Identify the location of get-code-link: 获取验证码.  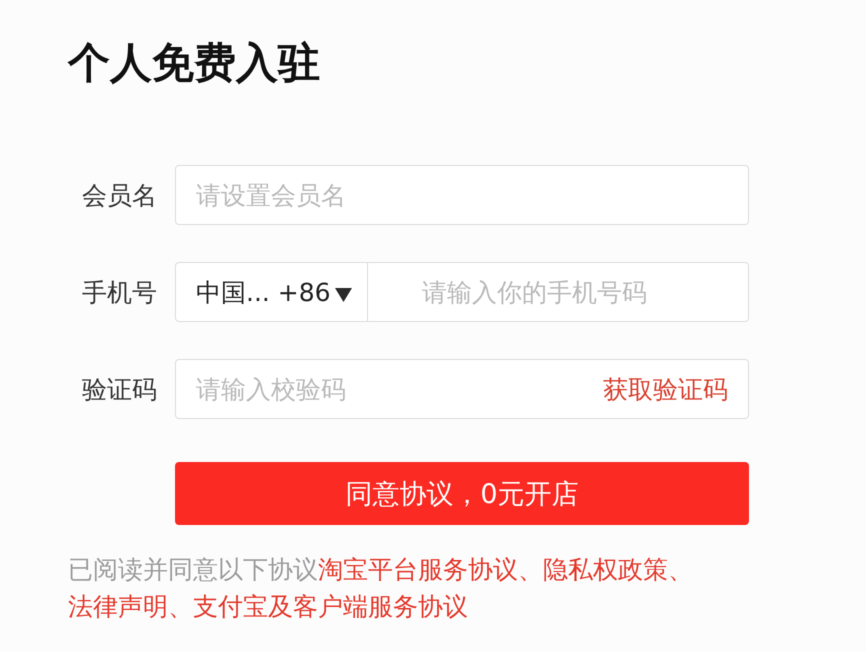
(675, 389).